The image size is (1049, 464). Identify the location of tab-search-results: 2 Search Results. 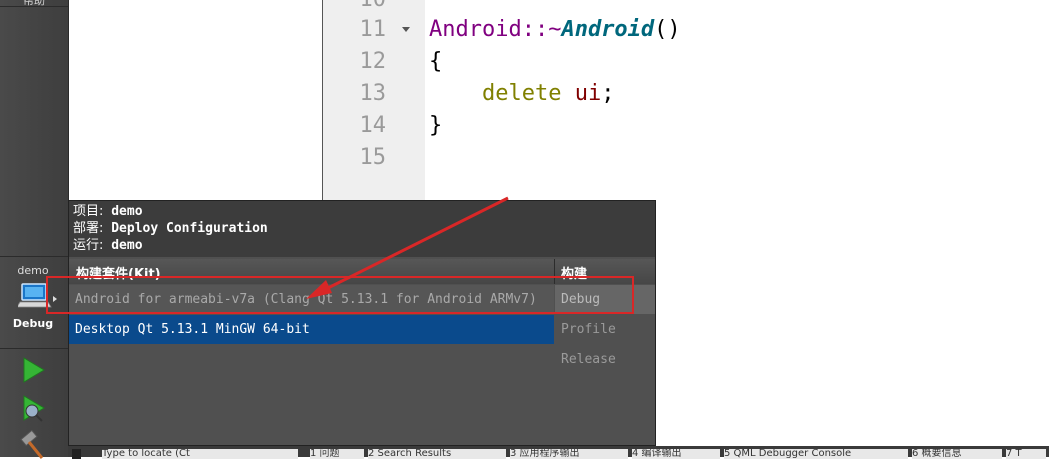
(437, 454).